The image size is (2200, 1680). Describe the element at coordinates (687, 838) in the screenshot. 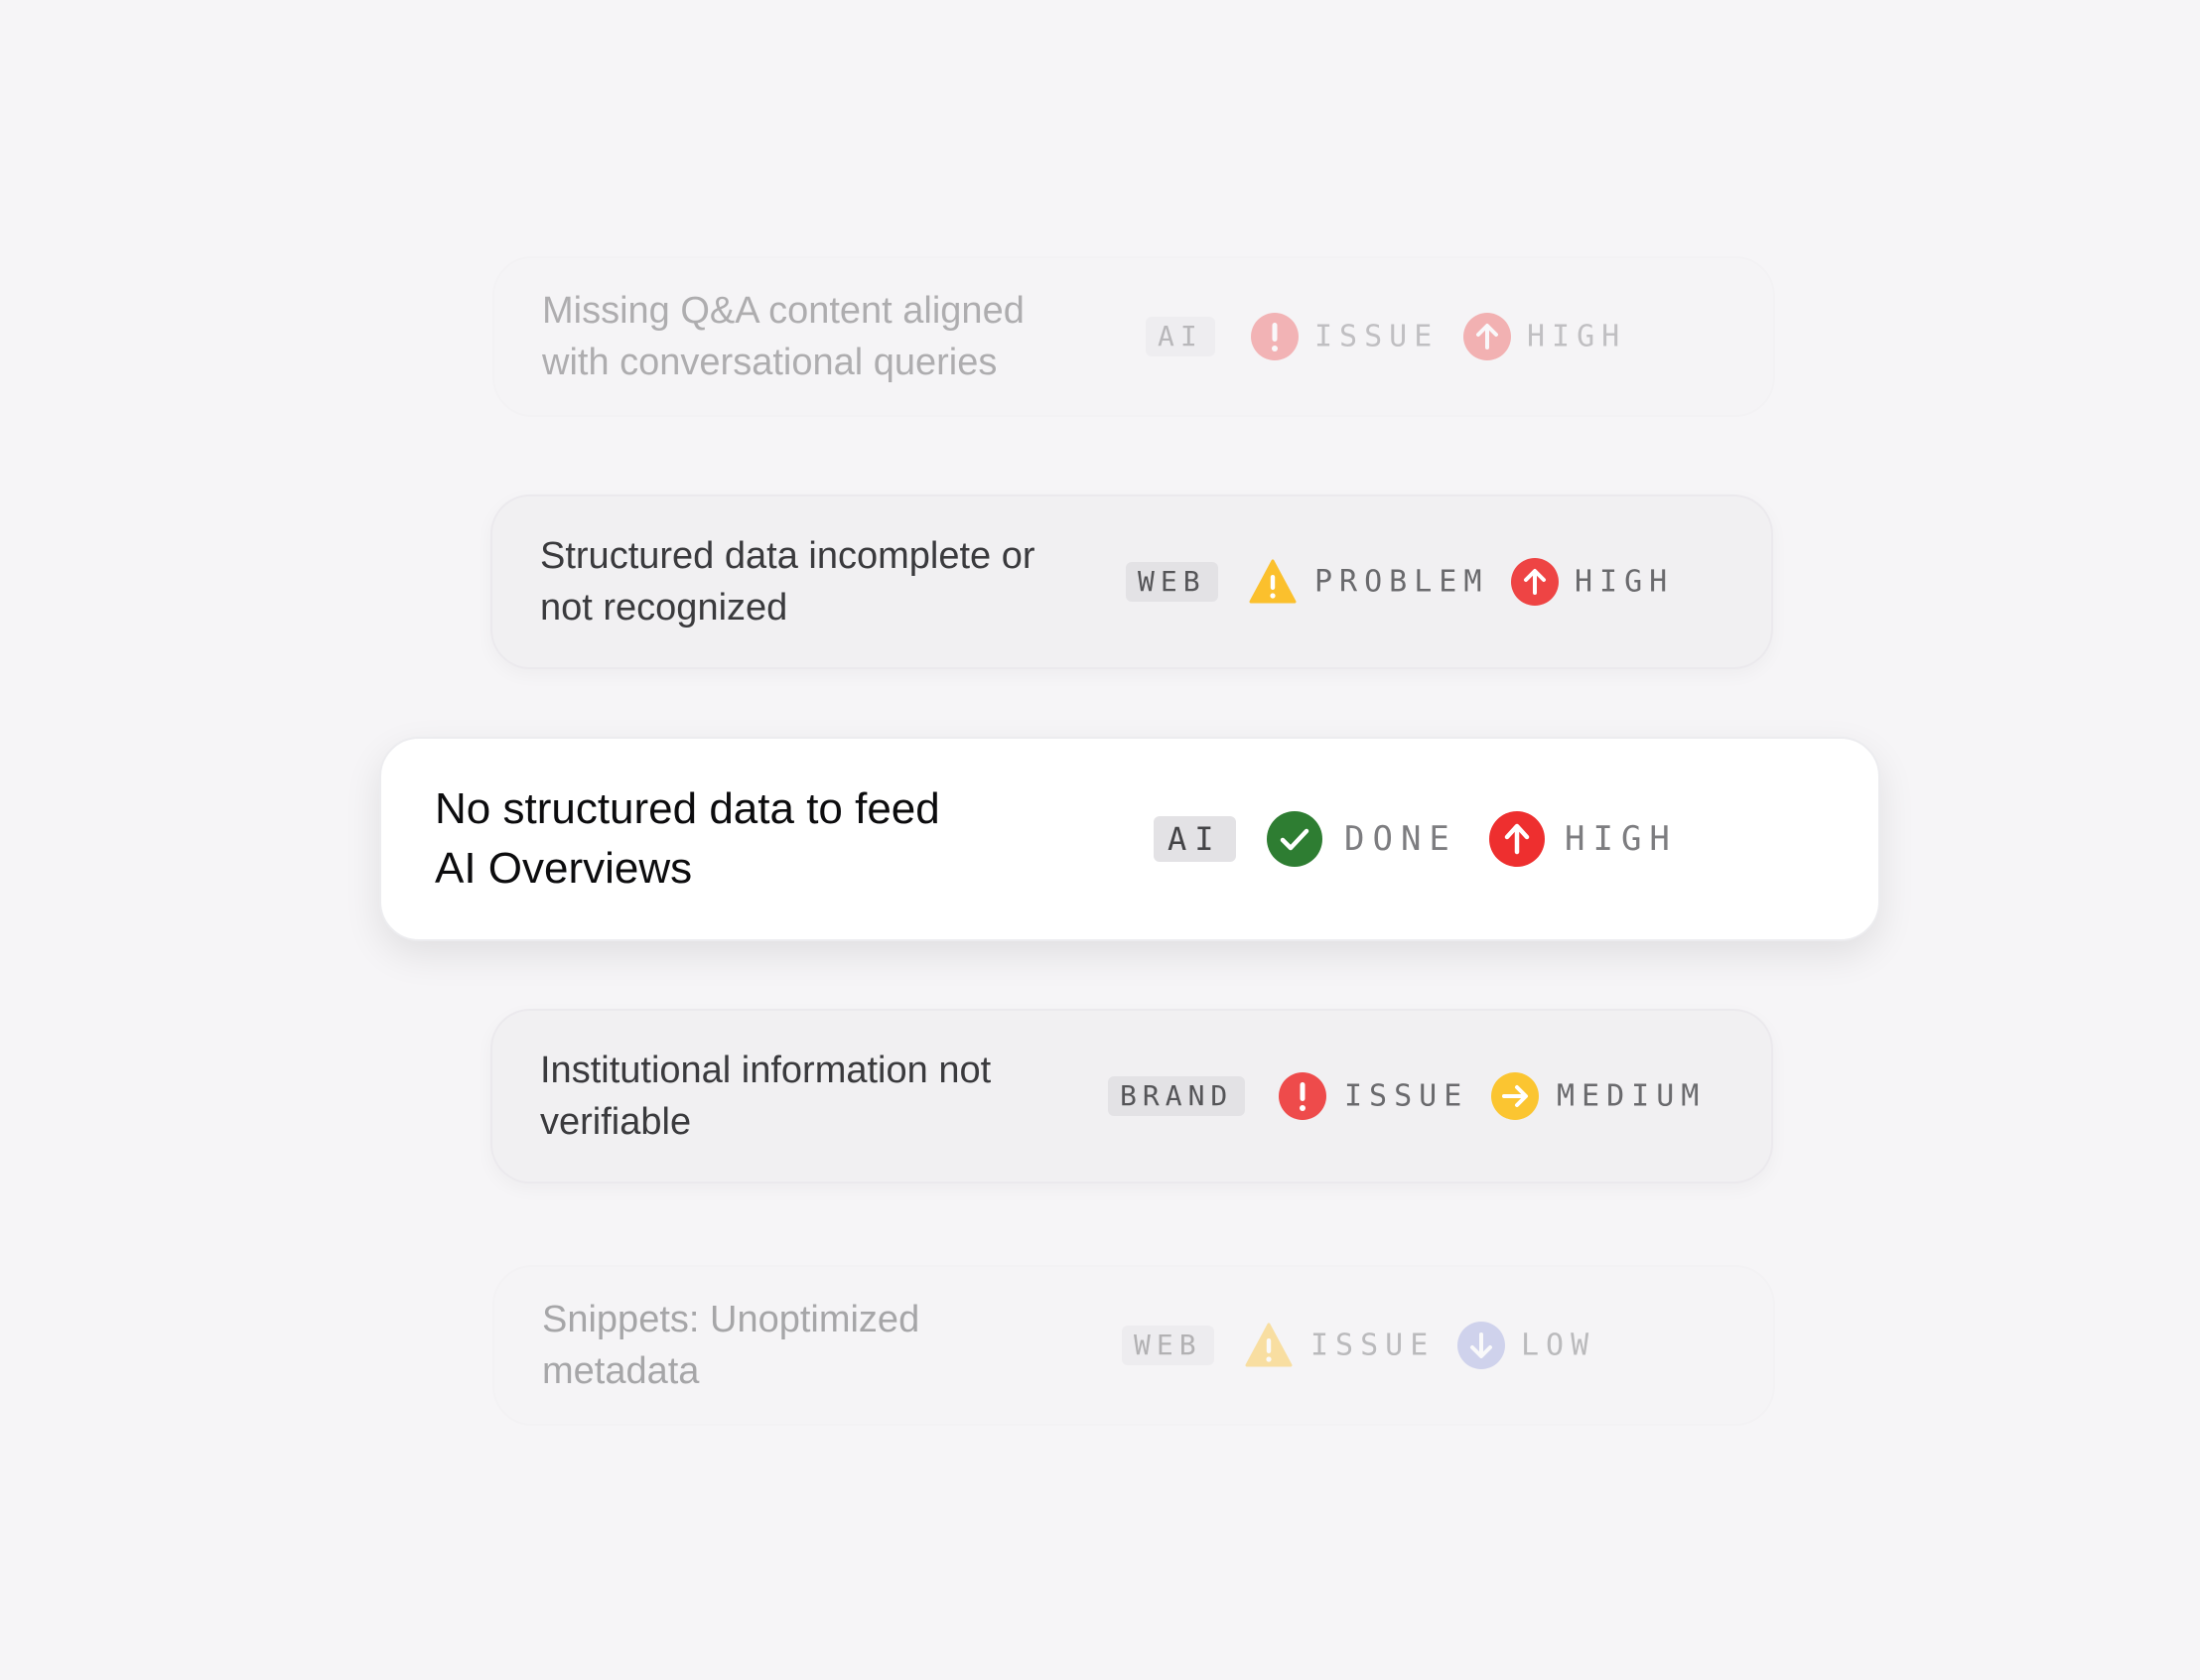

I see `issue-title: No structured data to feed AI Overviews` at that location.